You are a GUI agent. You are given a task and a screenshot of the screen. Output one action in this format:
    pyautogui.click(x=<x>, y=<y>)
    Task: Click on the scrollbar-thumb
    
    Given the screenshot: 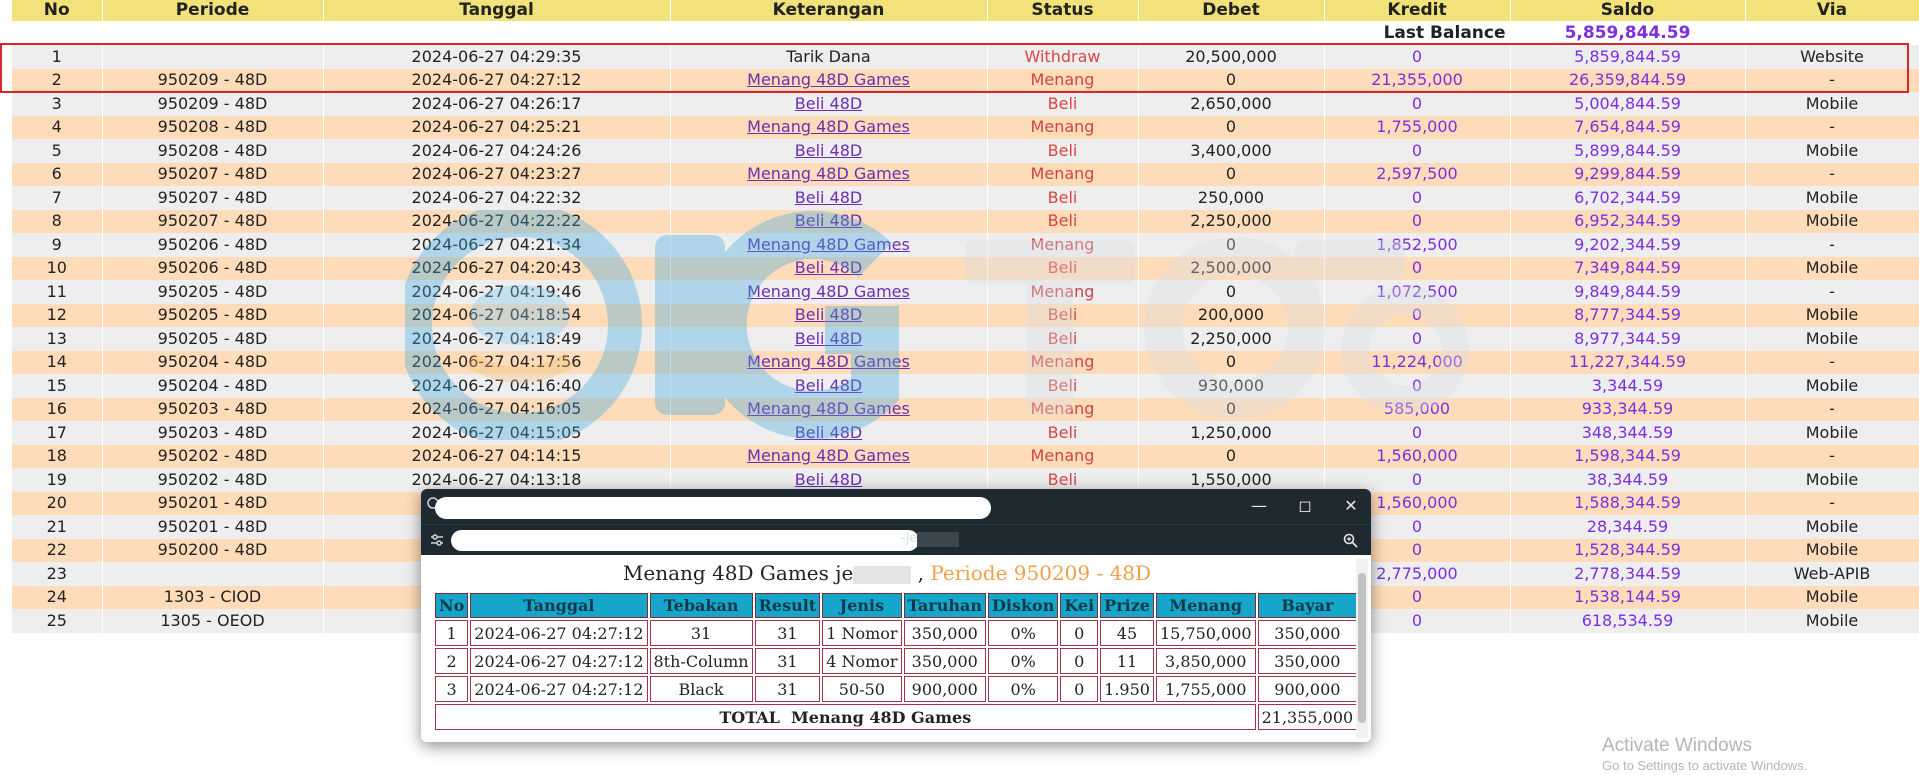 What is the action you would take?
    pyautogui.click(x=1362, y=648)
    